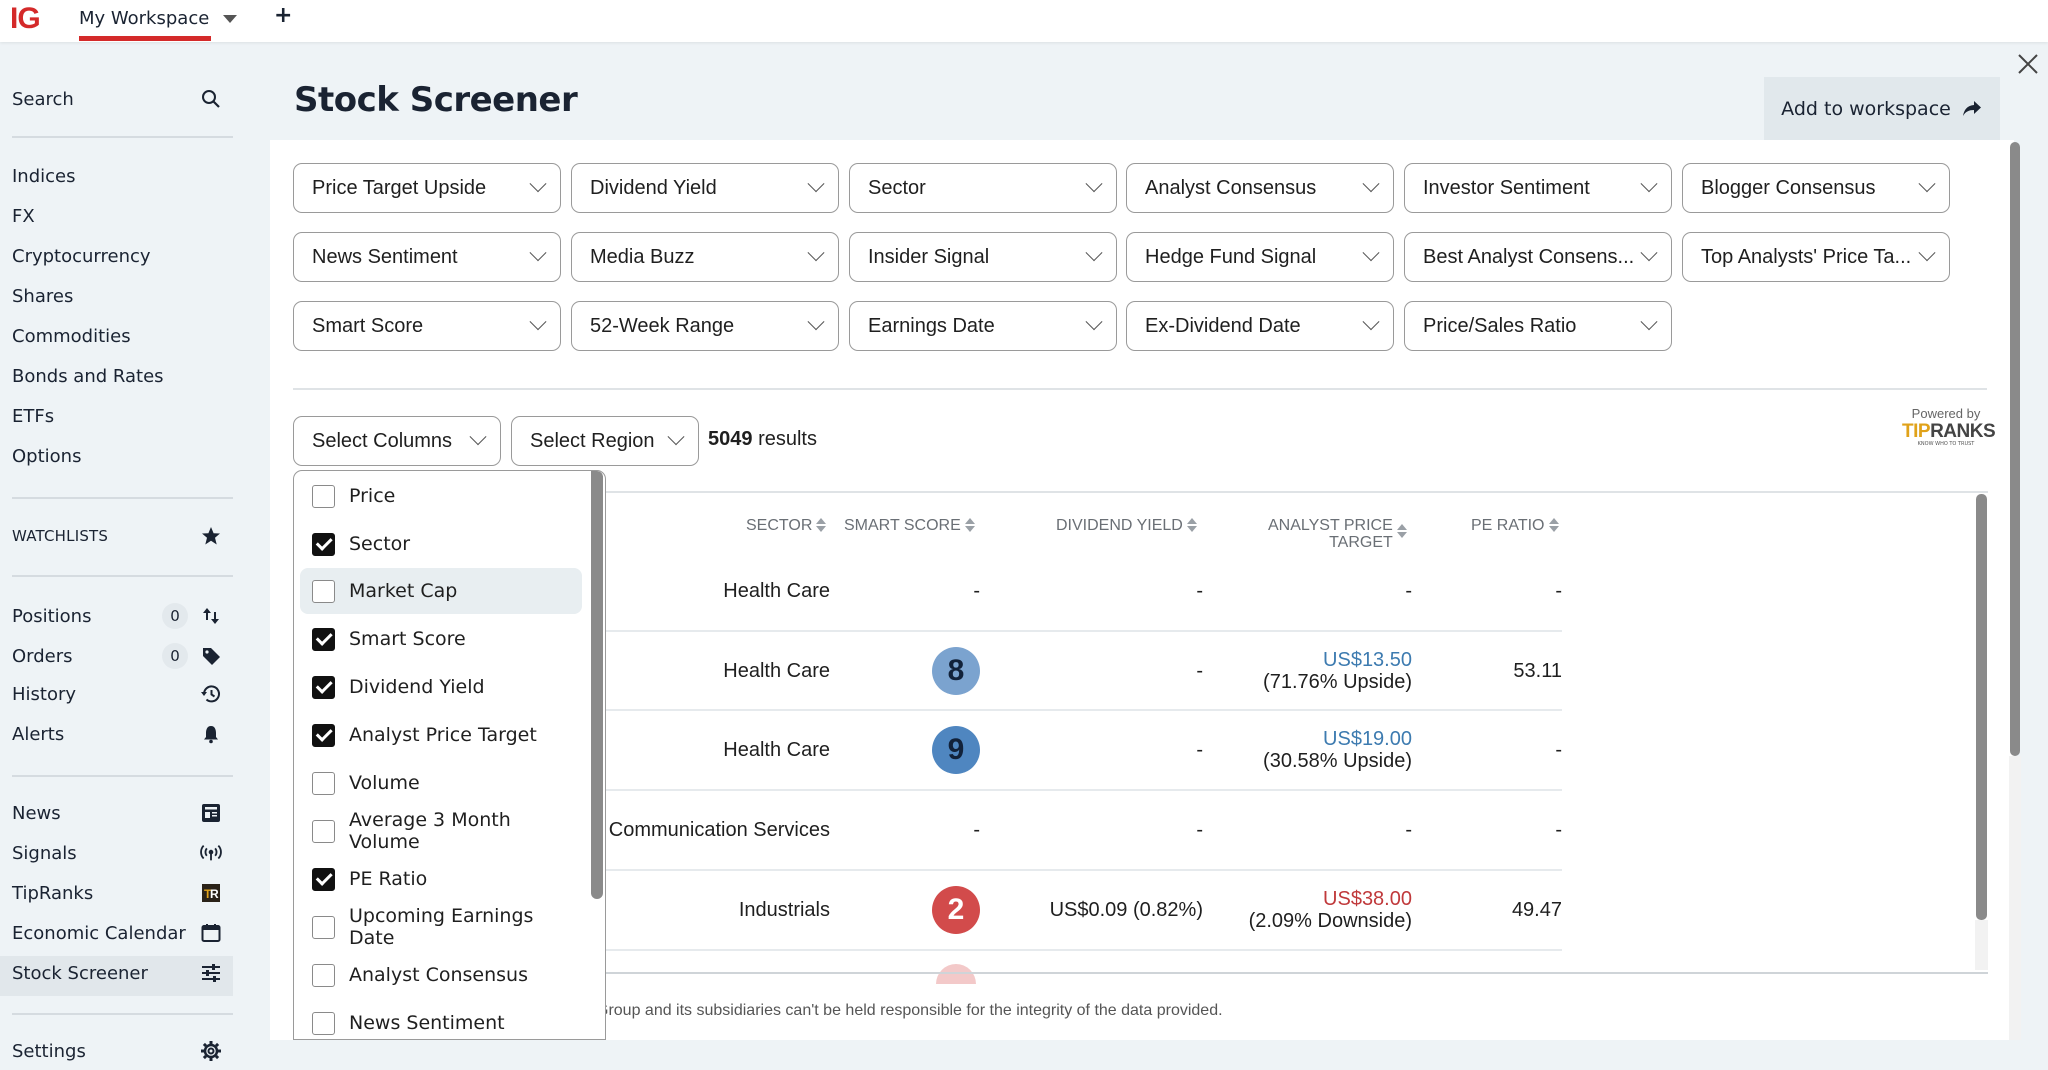  What do you see at coordinates (117, 694) in the screenshot?
I see `sidebar-item-history: History` at bounding box center [117, 694].